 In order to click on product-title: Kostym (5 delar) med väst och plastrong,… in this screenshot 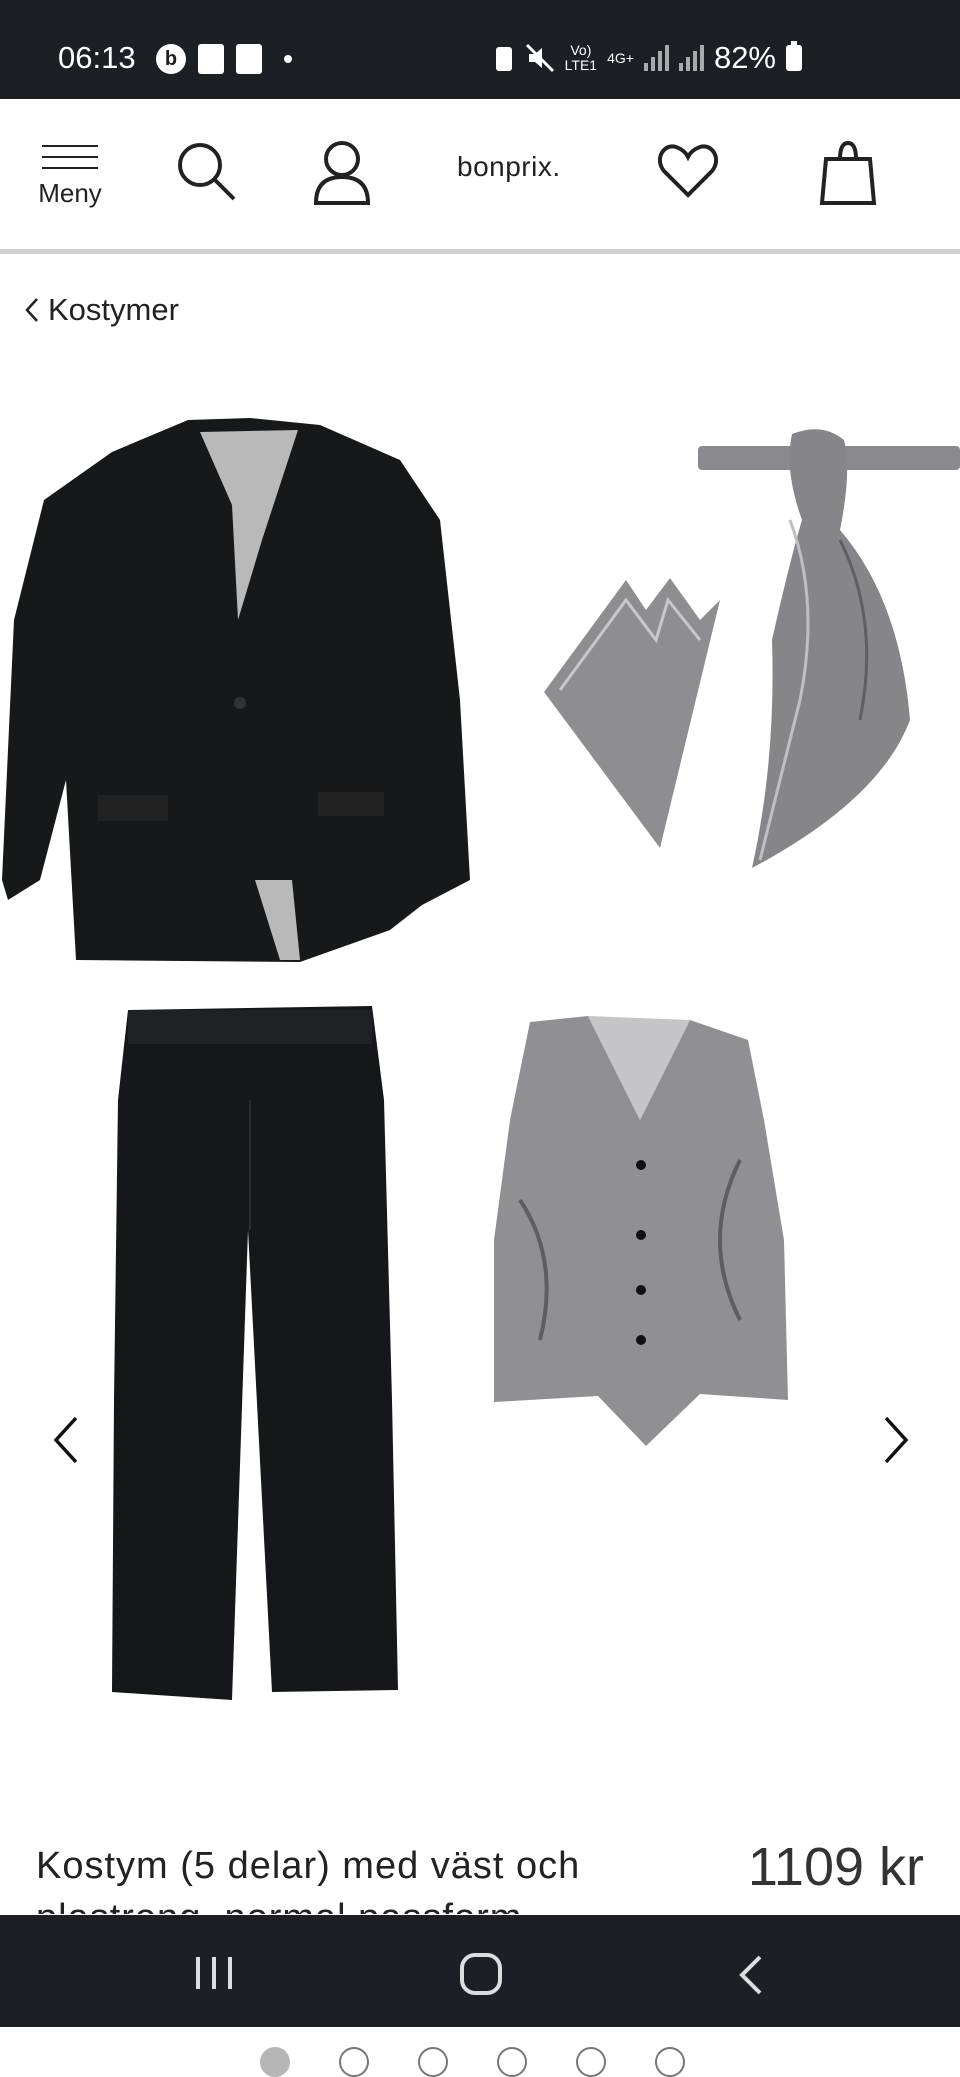, I will do `click(308, 1879)`.